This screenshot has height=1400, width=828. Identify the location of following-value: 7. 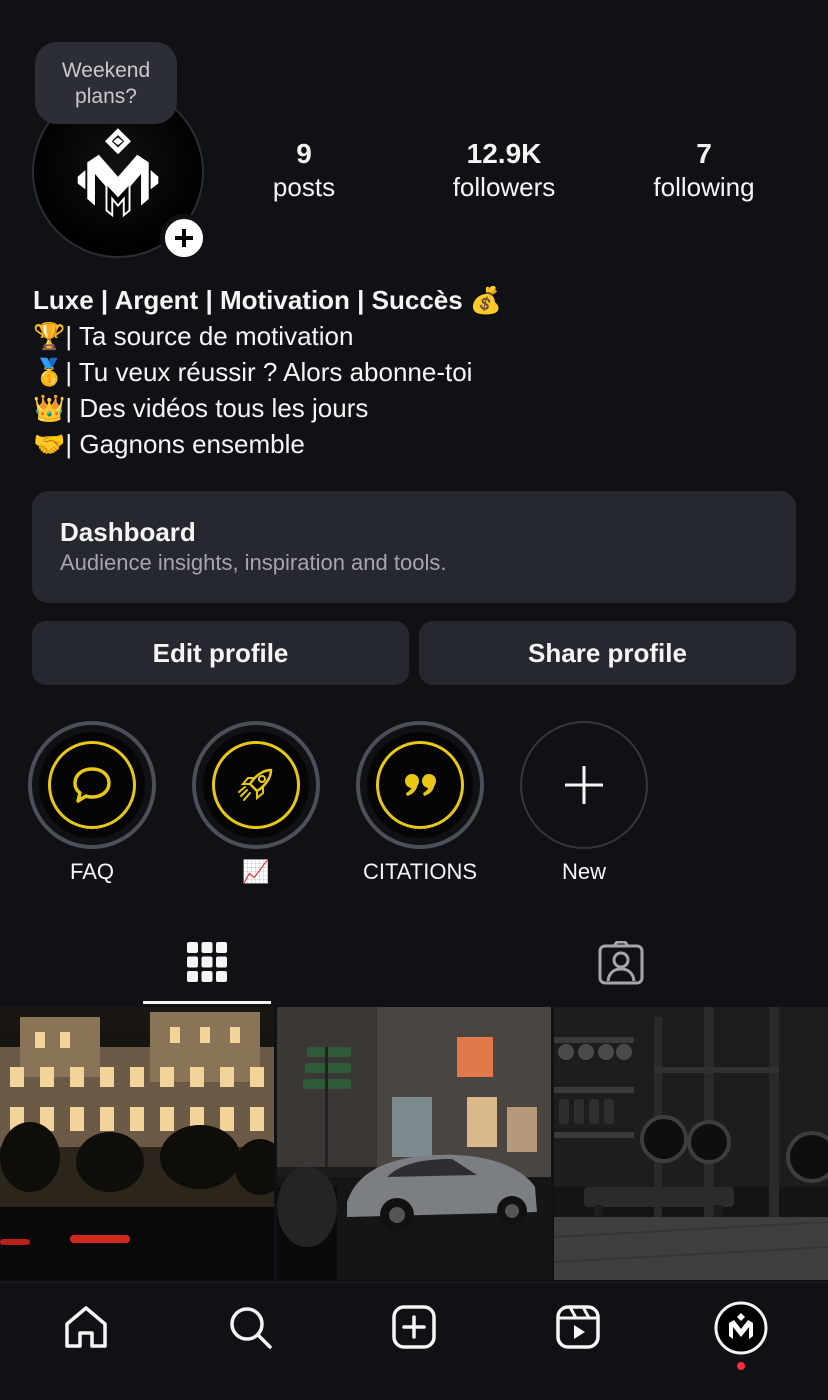
(704, 153).